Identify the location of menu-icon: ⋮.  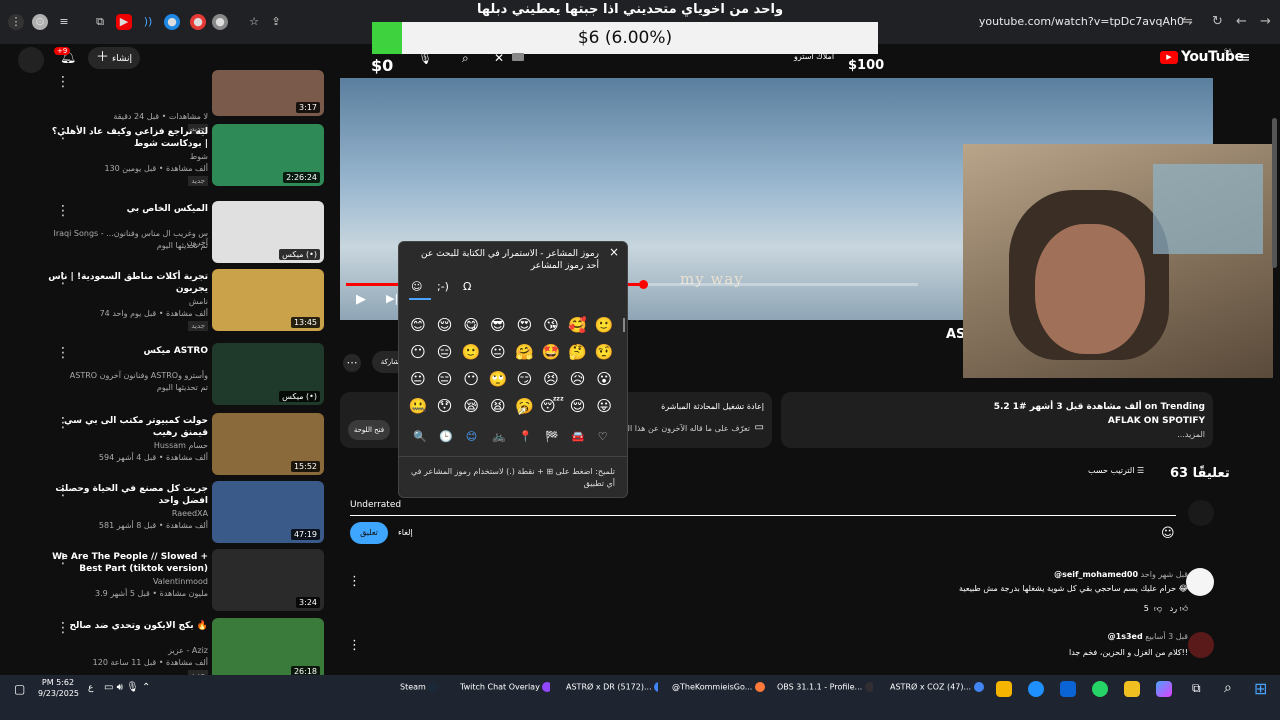
(16, 22).